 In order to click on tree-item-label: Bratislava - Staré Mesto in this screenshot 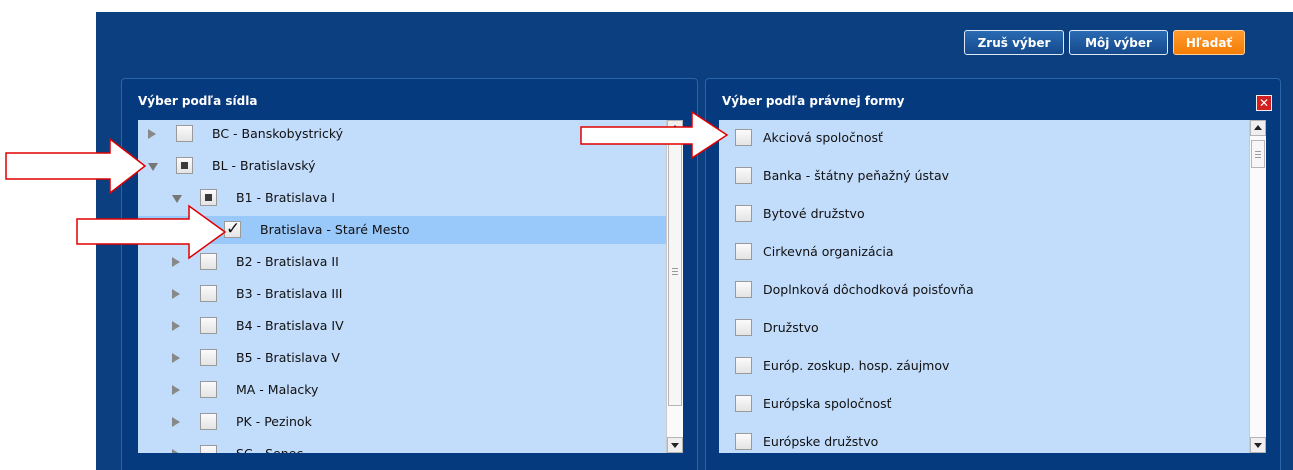, I will do `click(335, 229)`.